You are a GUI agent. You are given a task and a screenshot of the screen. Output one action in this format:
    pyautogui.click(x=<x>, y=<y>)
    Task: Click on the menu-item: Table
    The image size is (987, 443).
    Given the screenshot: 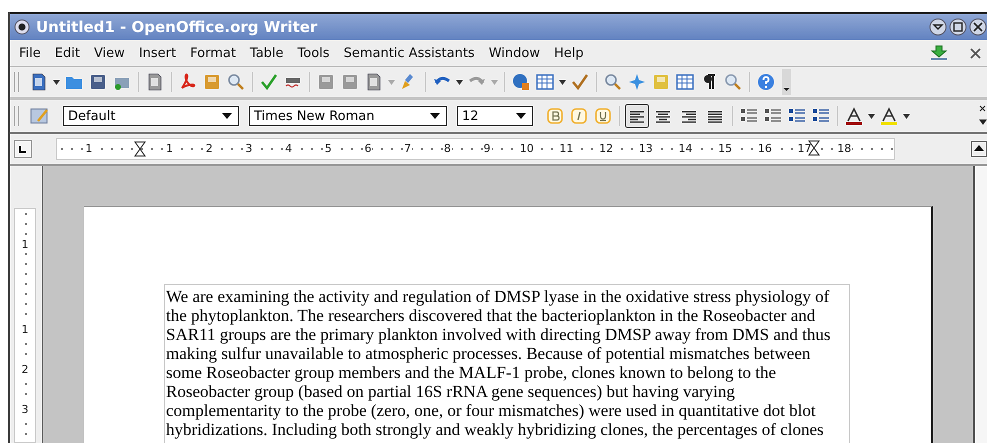 What is the action you would take?
    pyautogui.click(x=266, y=53)
    